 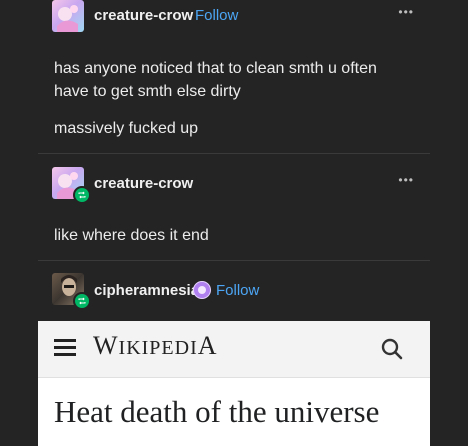 I want to click on menu-icon, so click(x=65, y=348).